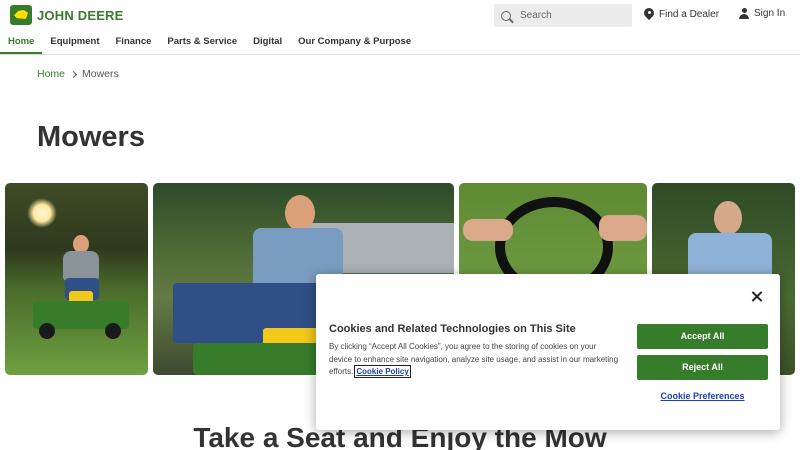 The image size is (800, 450). I want to click on rider-shirt, so click(81, 266).